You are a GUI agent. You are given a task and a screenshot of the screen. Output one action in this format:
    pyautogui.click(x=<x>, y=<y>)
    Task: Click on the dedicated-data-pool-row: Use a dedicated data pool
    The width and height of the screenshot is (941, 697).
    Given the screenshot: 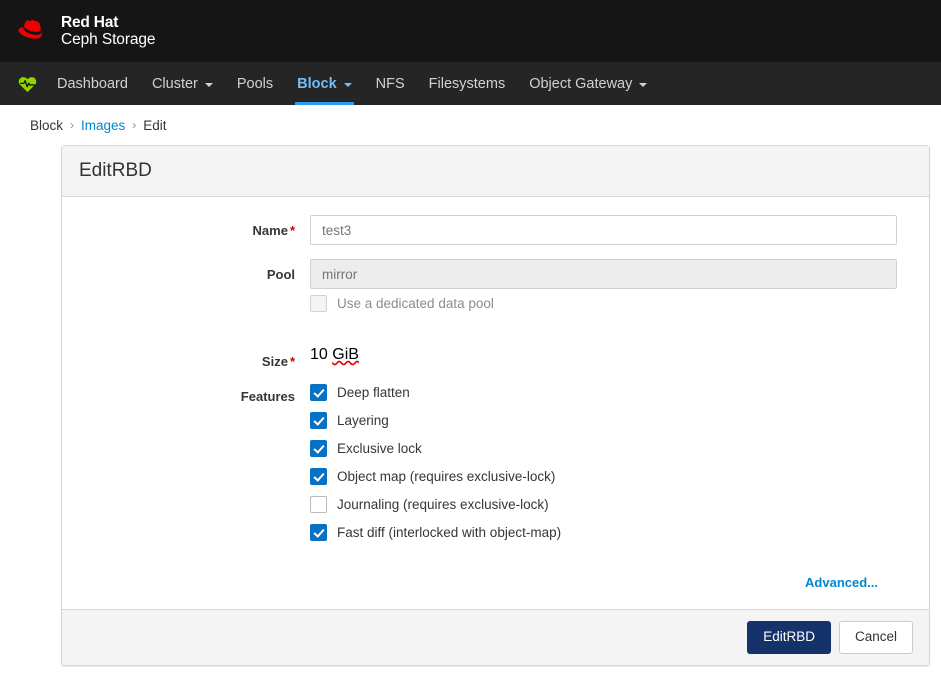 What is the action you would take?
    pyautogui.click(x=603, y=303)
    